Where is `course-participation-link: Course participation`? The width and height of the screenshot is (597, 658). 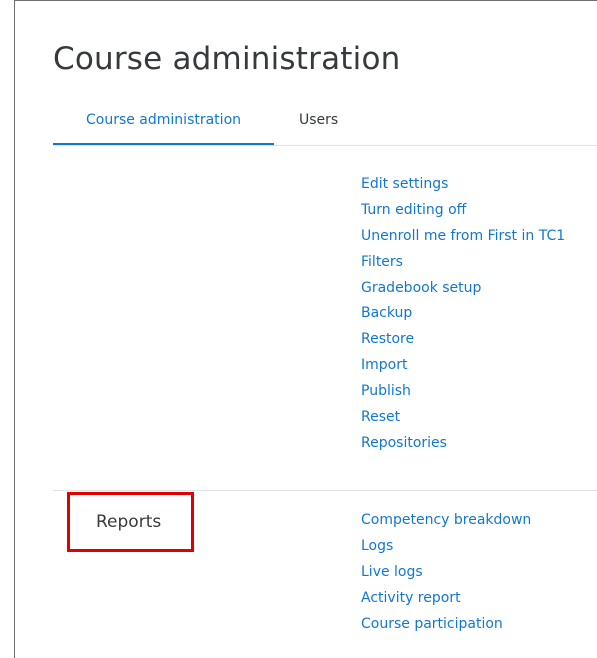
course-participation-link: Course participation is located at coordinates (446, 625).